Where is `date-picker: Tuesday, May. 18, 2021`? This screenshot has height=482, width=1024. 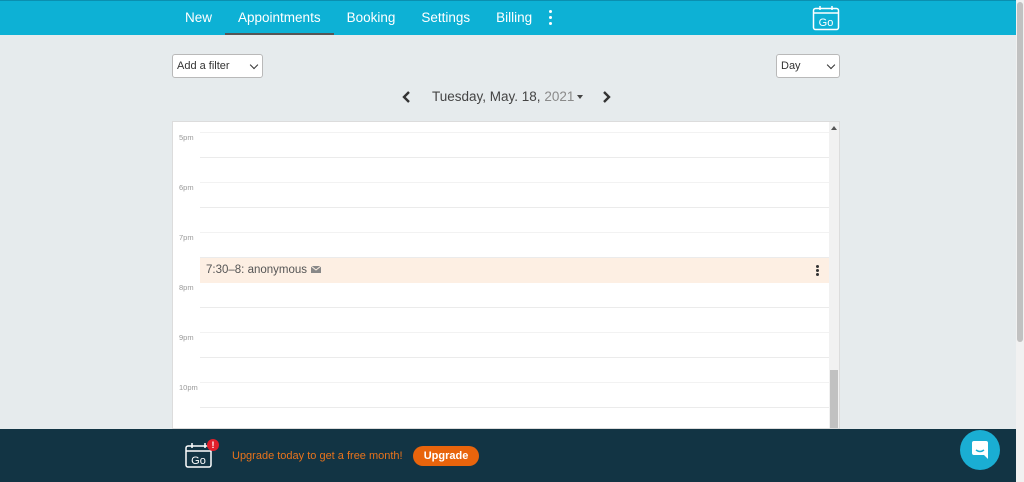 date-picker: Tuesday, May. 18, 2021 is located at coordinates (508, 96).